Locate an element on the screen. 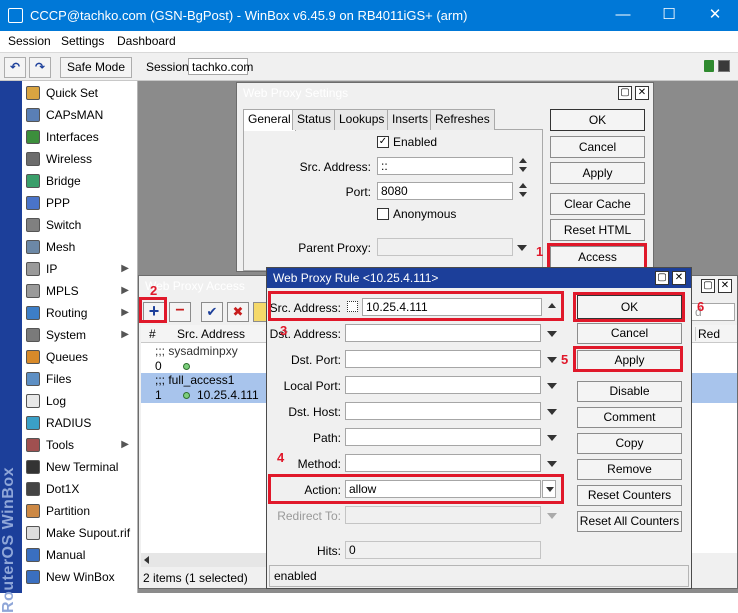 The width and height of the screenshot is (738, 613). sidebar-item-files: Files is located at coordinates (79, 379).